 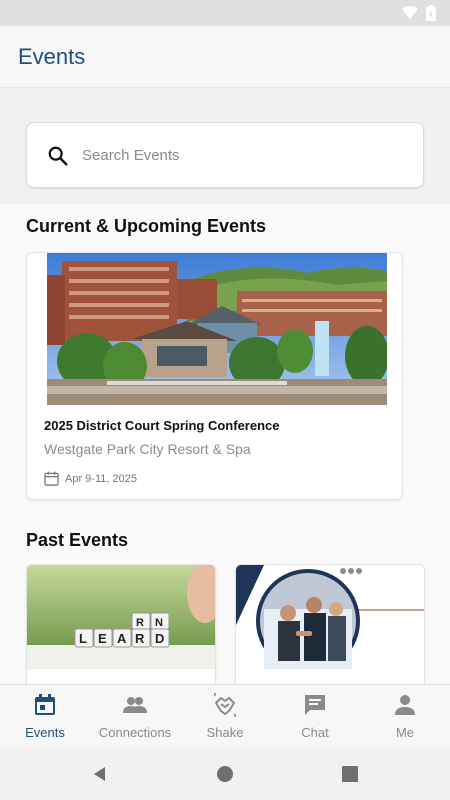 I want to click on nav-label-connections: Connections, so click(x=135, y=732).